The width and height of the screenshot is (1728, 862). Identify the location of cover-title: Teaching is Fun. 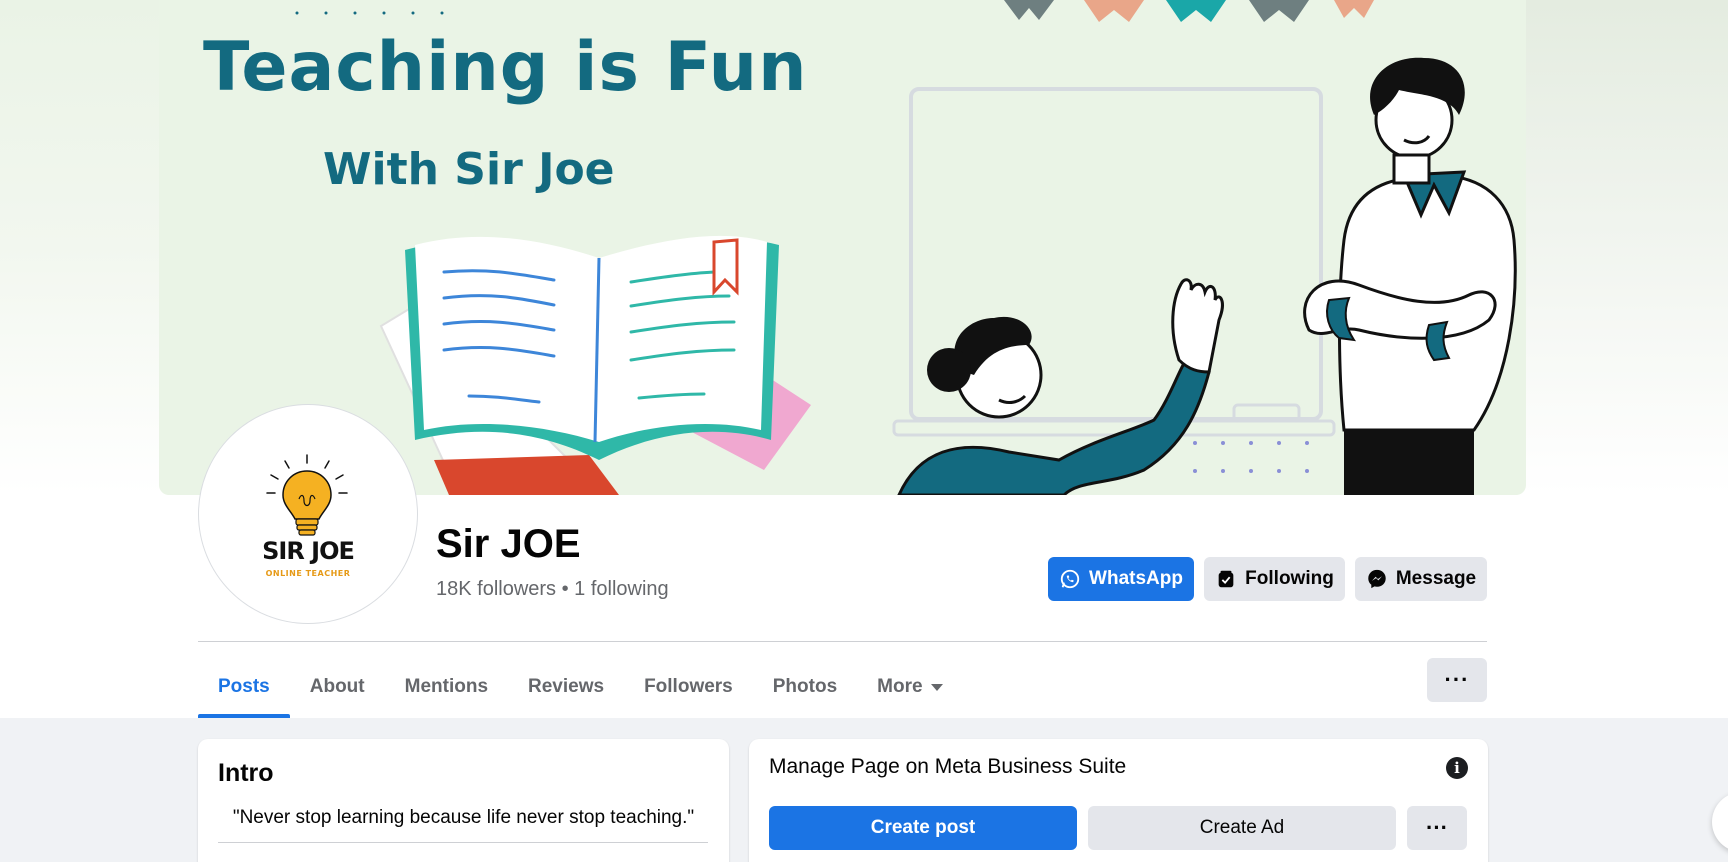
(505, 67).